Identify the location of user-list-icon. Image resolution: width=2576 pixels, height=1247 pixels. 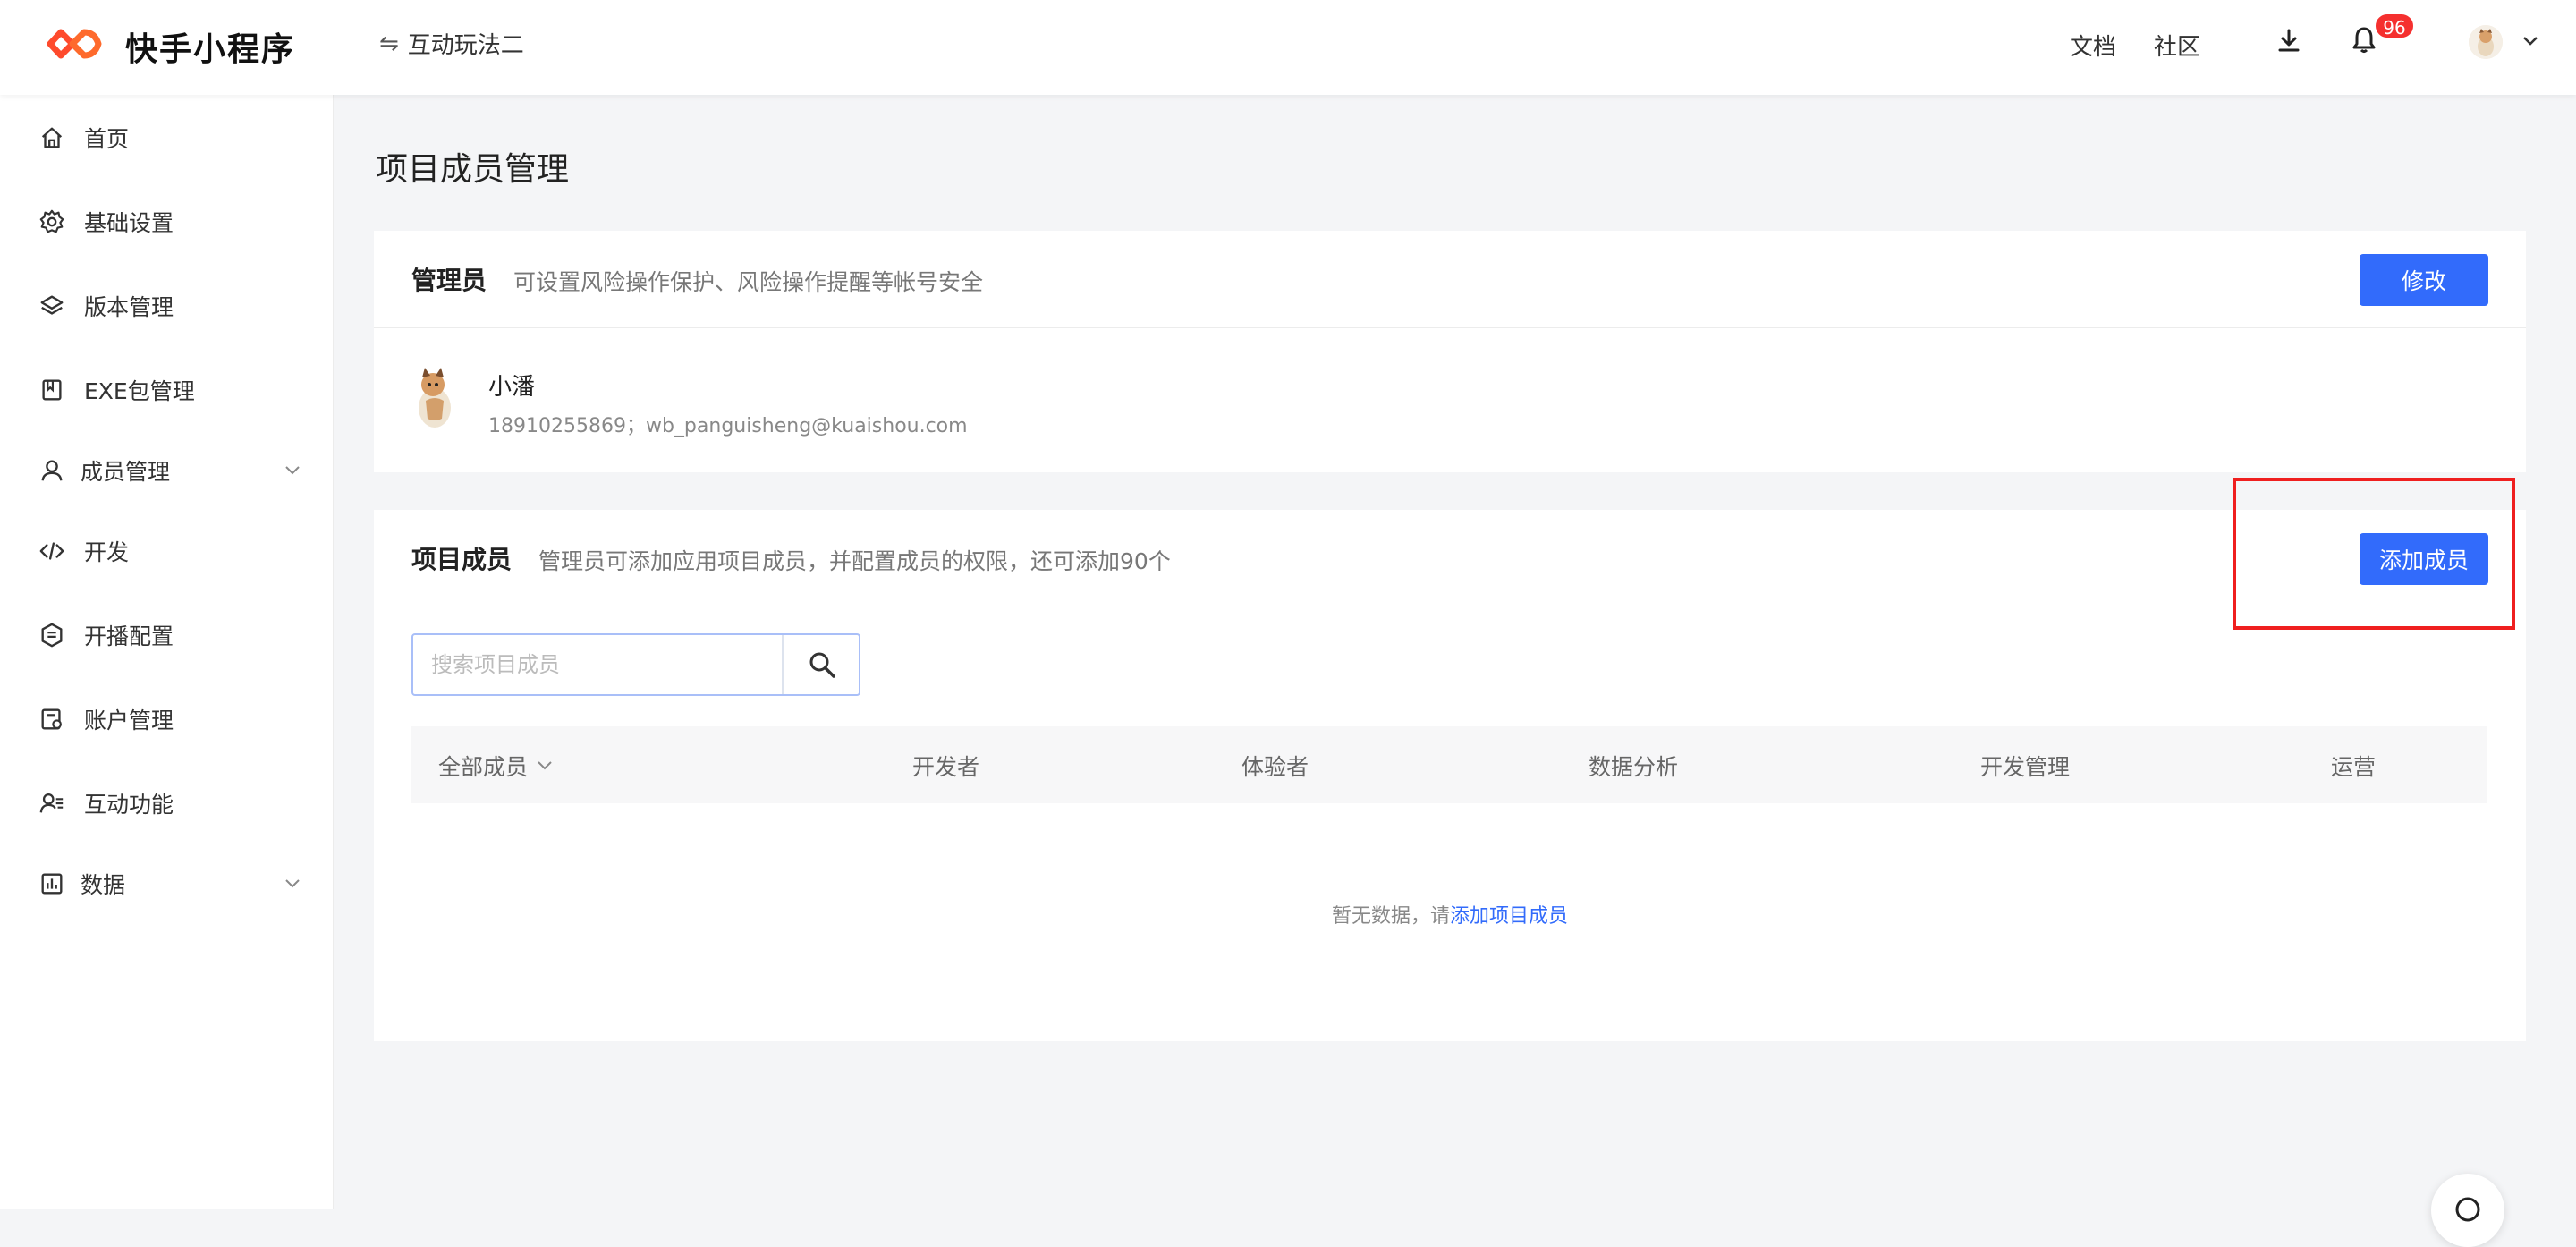
(52, 803).